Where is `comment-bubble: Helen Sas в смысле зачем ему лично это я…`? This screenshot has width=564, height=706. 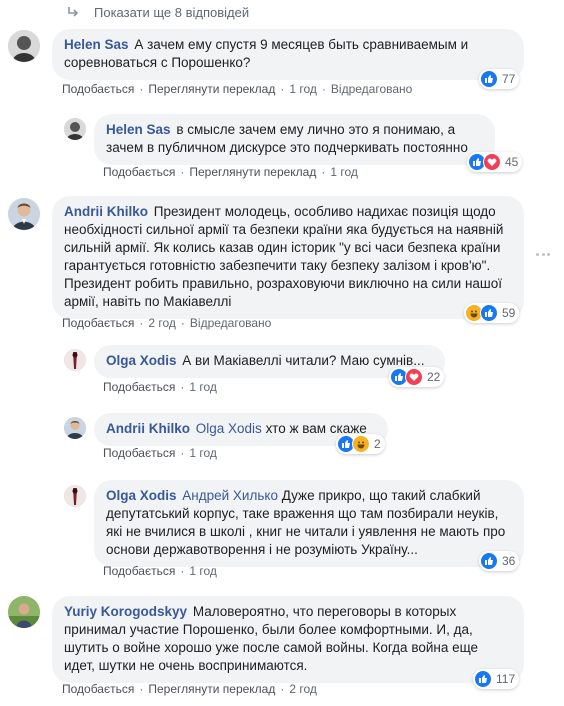 comment-bubble: Helen Sas в смысле зачем ему лично это я… is located at coordinates (294, 139).